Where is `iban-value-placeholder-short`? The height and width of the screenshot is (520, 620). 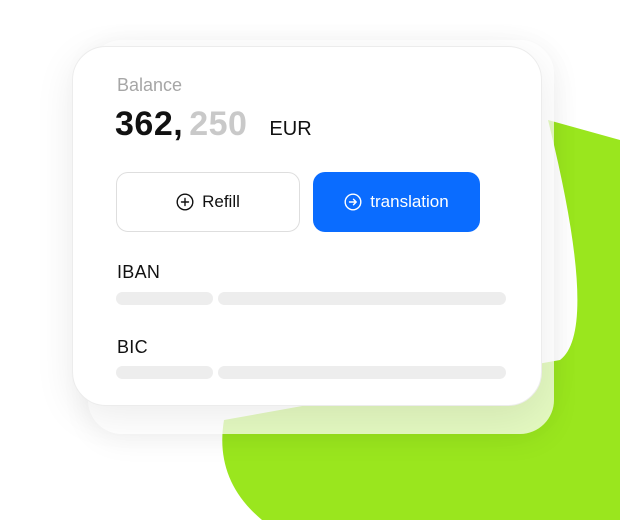
iban-value-placeholder-short is located at coordinates (164, 298).